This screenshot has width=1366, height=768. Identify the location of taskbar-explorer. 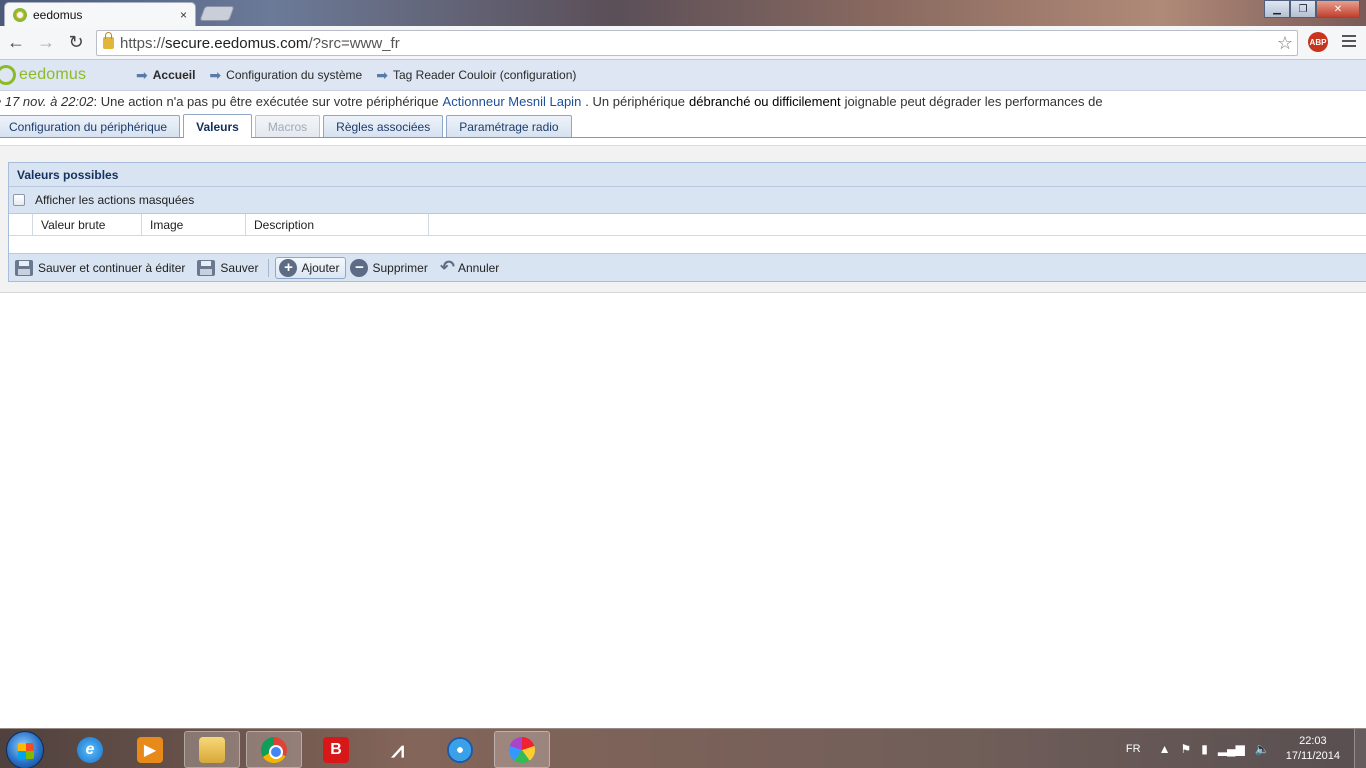
(212, 749).